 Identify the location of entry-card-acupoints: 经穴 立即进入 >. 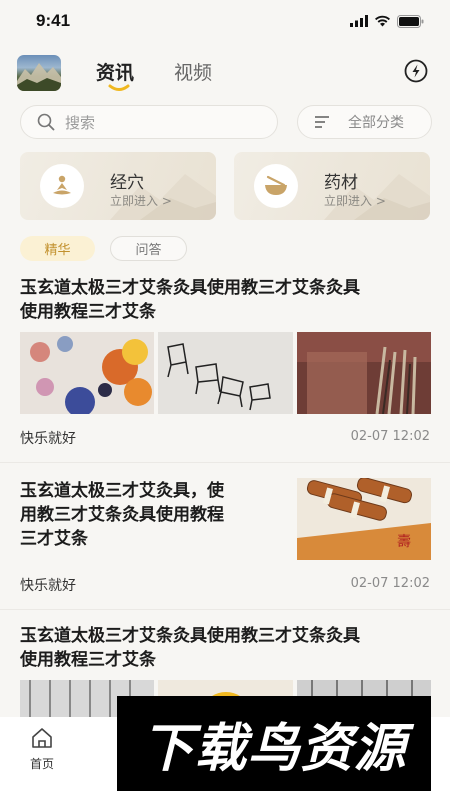
(118, 186).